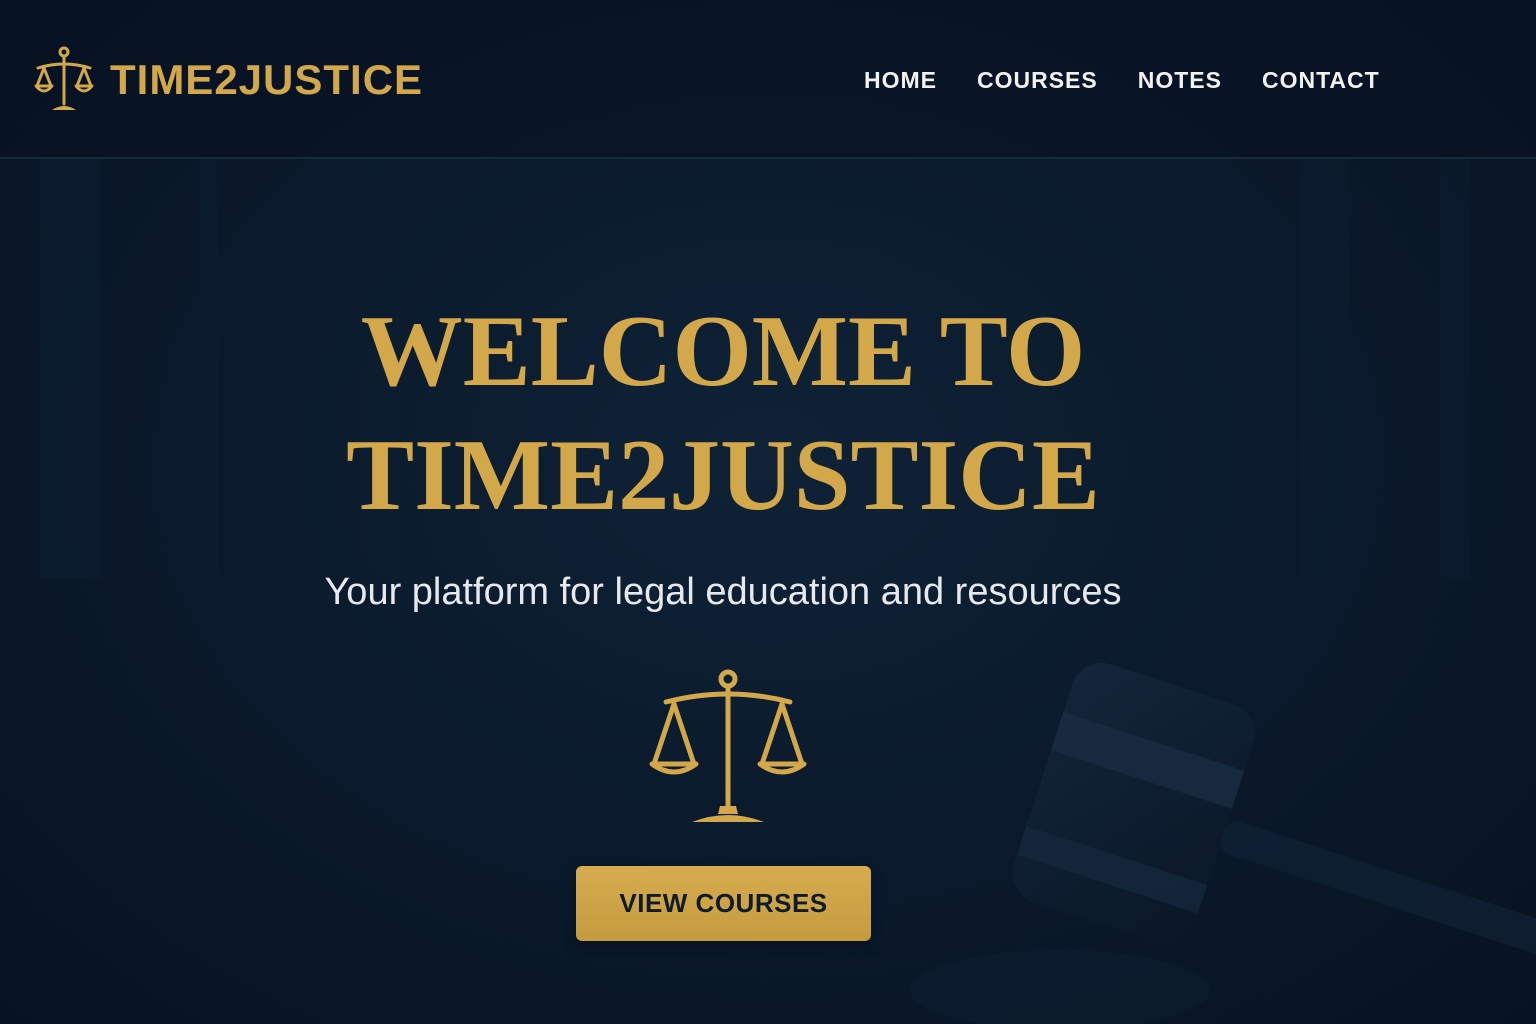 The width and height of the screenshot is (1536, 1024). What do you see at coordinates (723, 475) in the screenshot?
I see `hero-title-line-2: TIME2JUSTICE` at bounding box center [723, 475].